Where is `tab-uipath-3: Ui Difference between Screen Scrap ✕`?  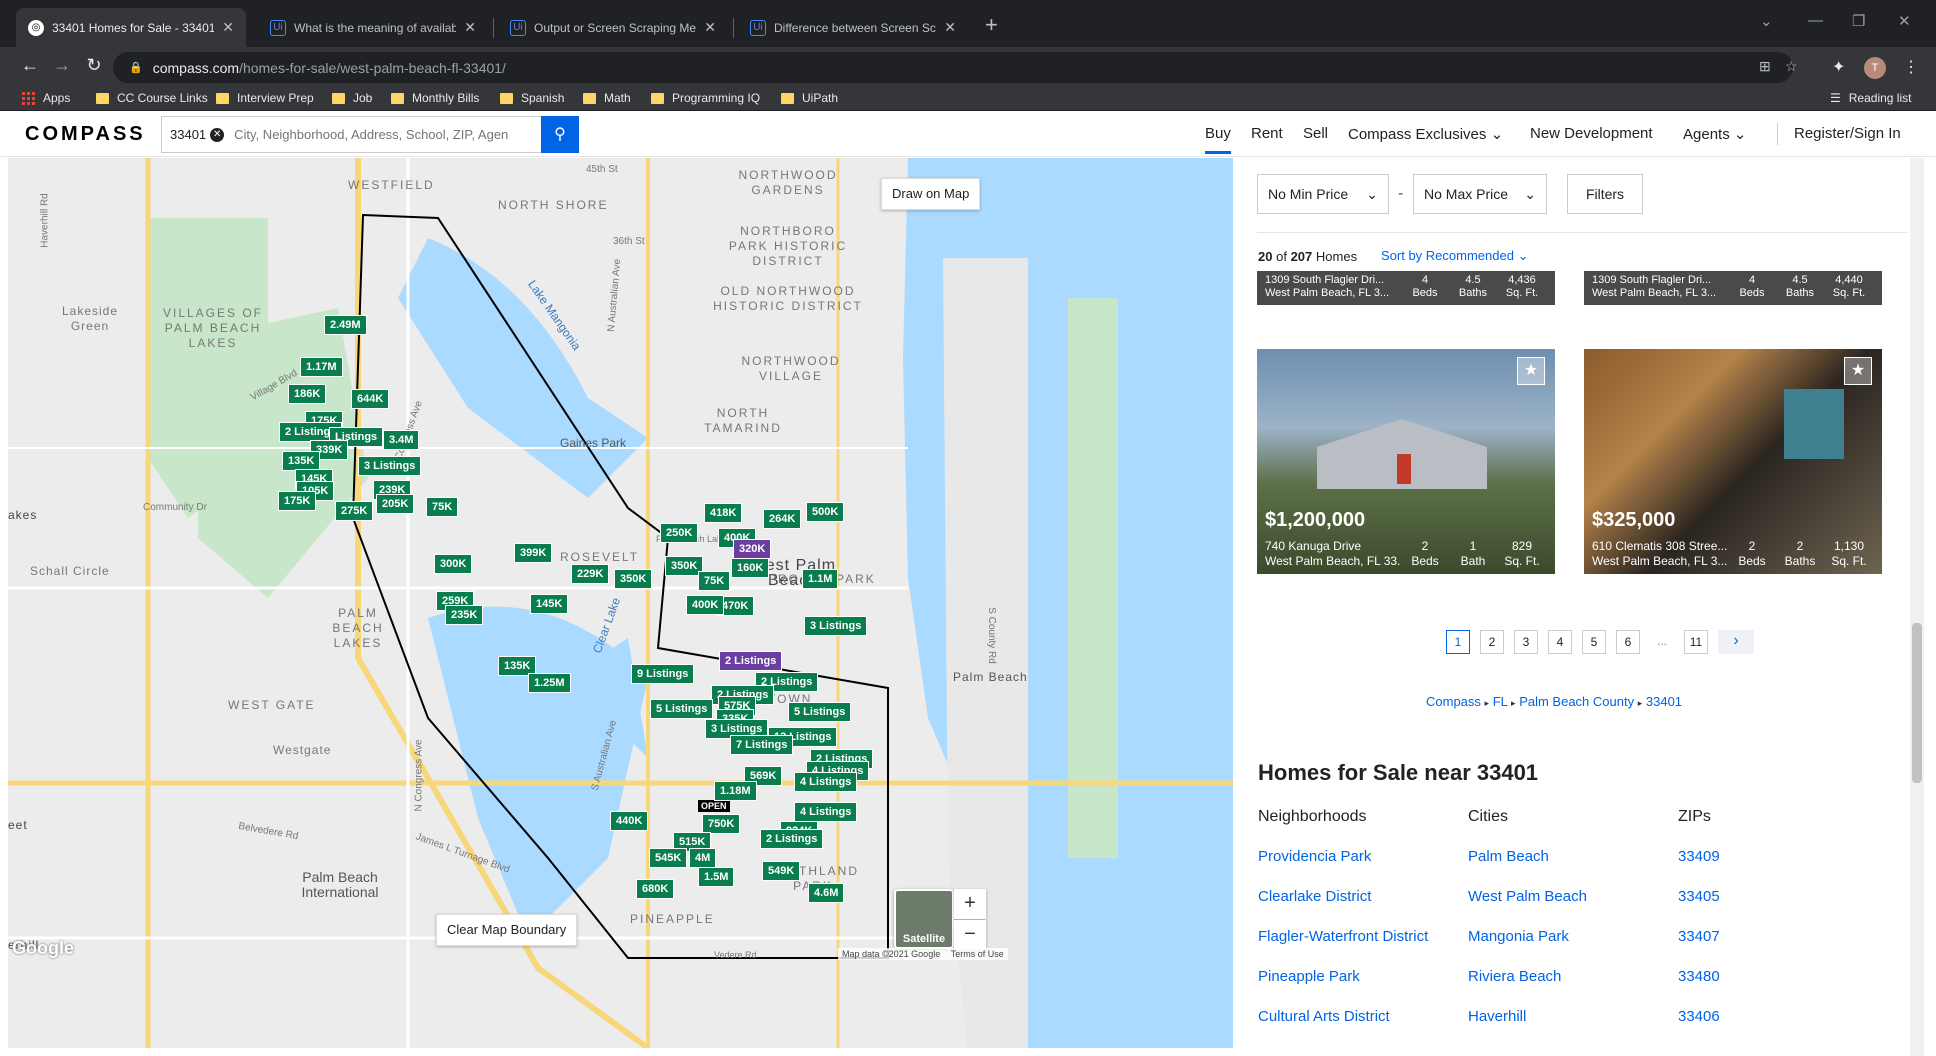
tab-uipath-3: Ui Difference between Screen Scrap ✕ is located at coordinates (853, 27).